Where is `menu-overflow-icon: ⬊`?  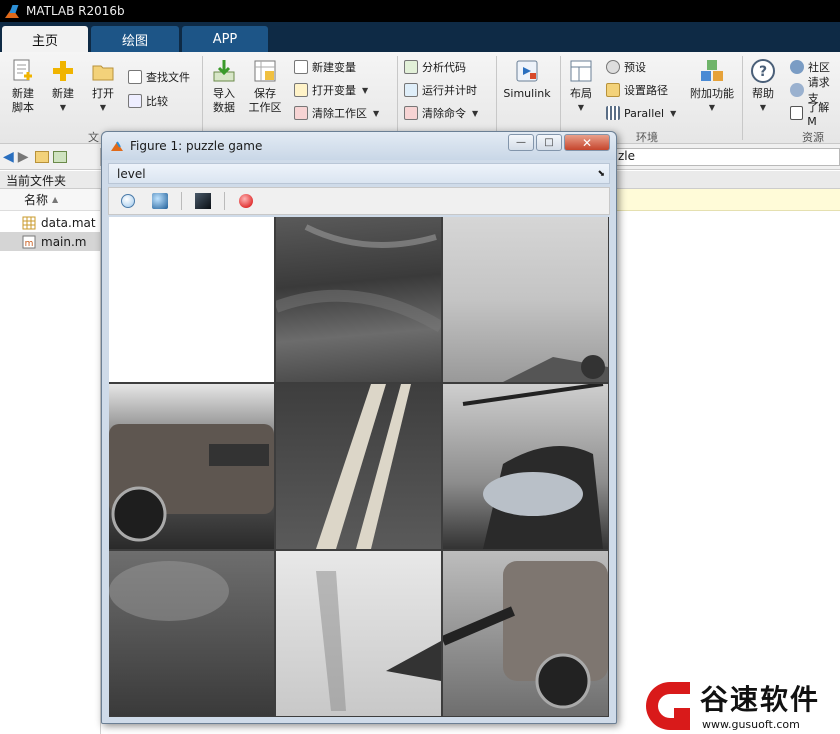
menu-overflow-icon: ⬊ is located at coordinates (601, 174).